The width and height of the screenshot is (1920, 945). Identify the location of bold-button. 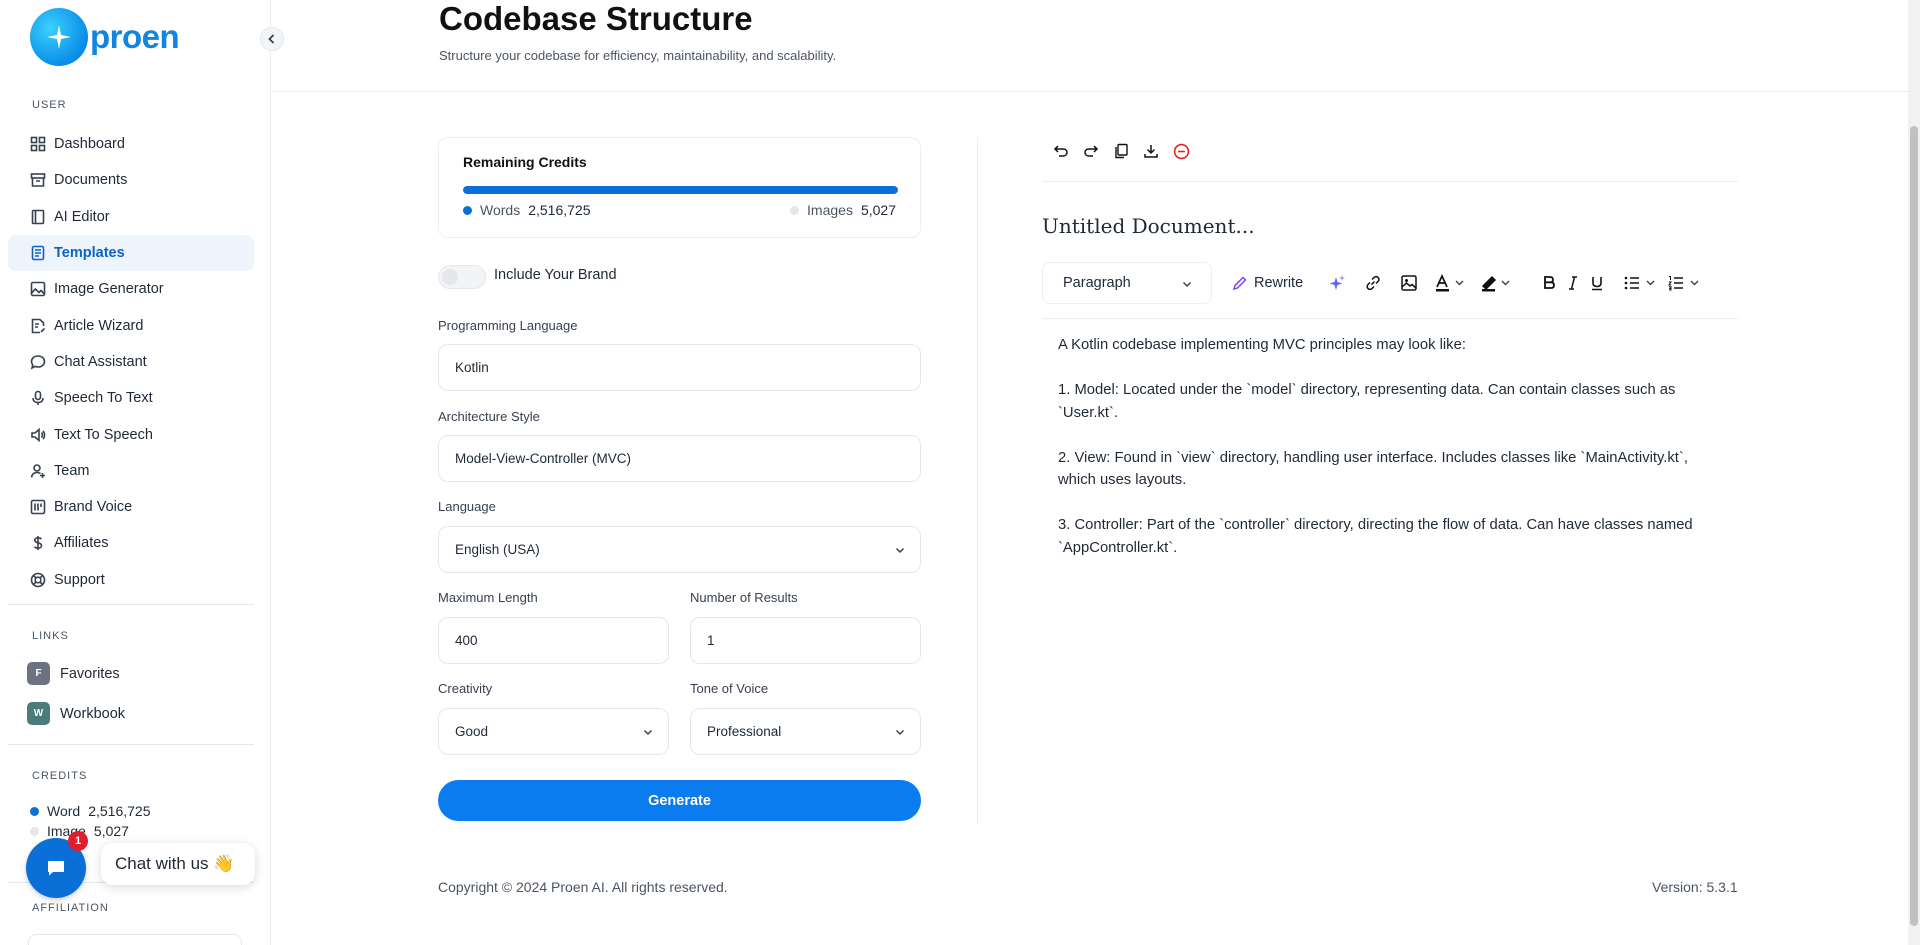
(1549, 283).